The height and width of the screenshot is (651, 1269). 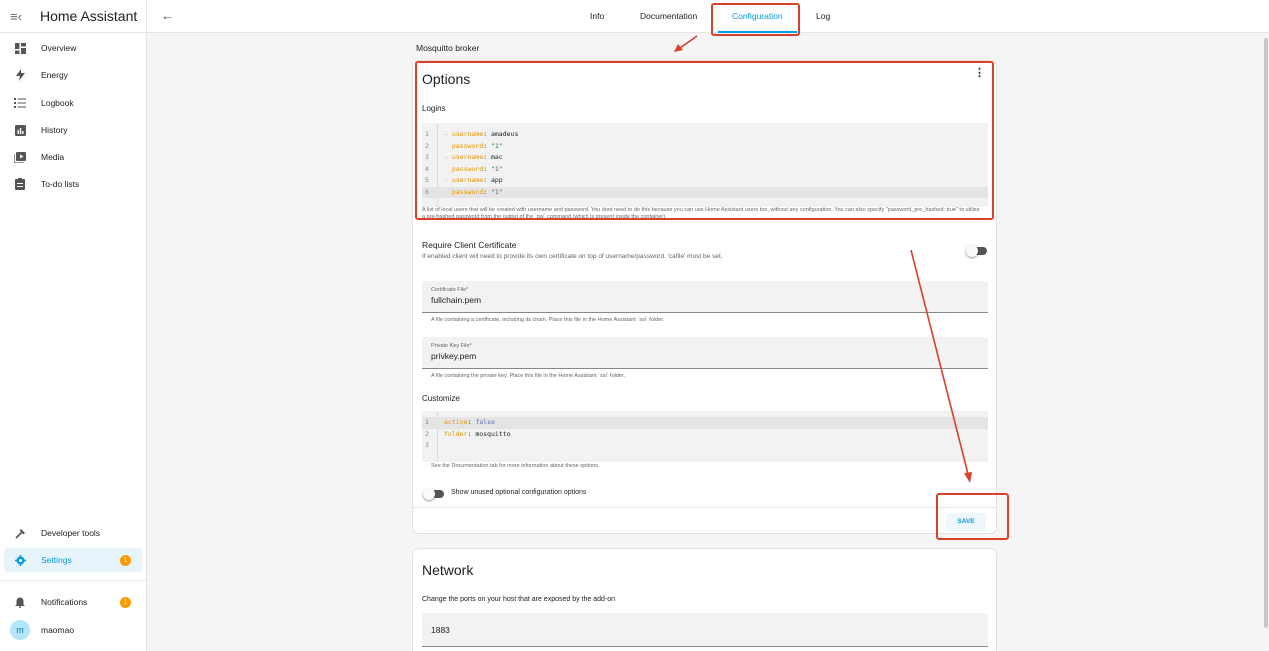 I want to click on sidebar-item-todo: To-do lists, so click(x=73, y=184).